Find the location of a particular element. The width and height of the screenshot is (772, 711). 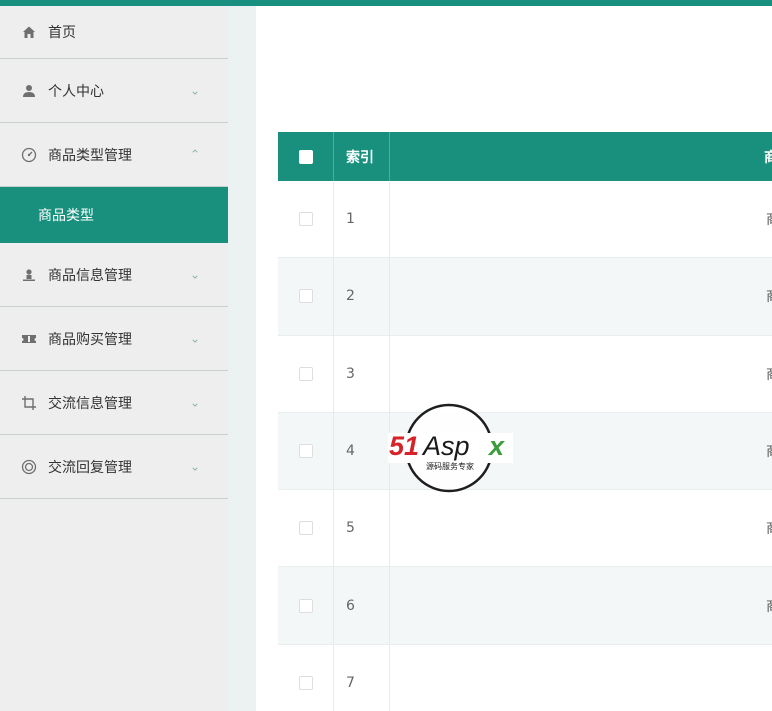

gauge-icon is located at coordinates (29, 155).